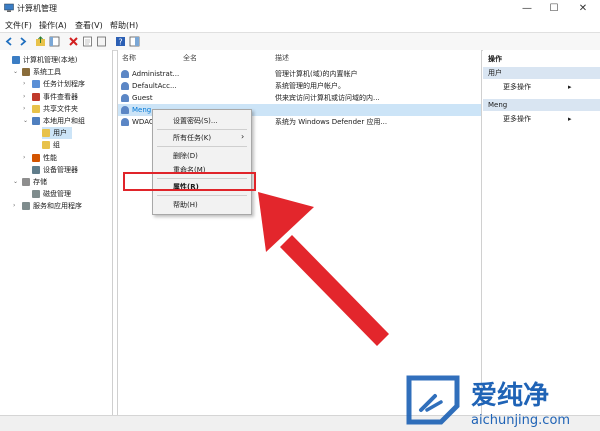 Image resolution: width=600 pixels, height=431 pixels. What do you see at coordinates (510, 395) in the screenshot?
I see `watermark-brand: 爱纯净` at bounding box center [510, 395].